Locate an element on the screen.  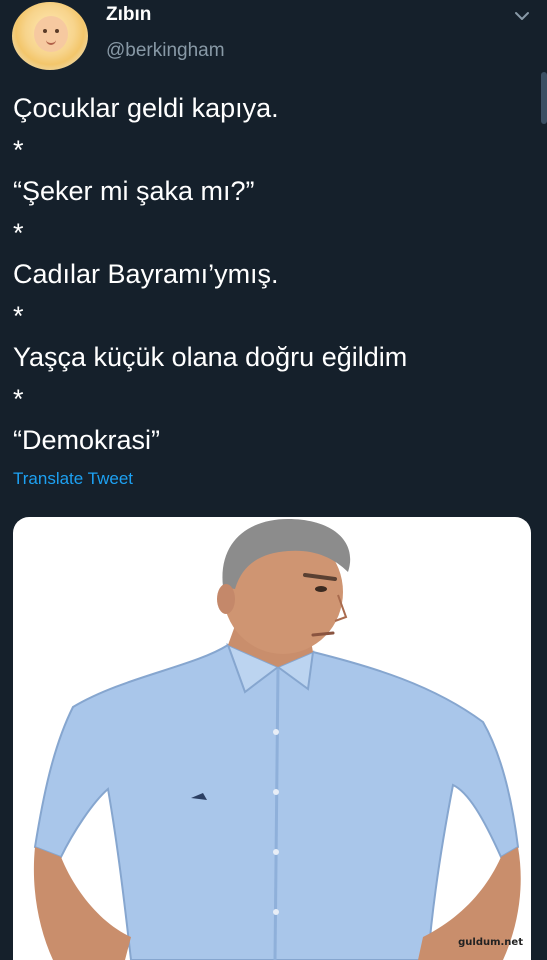
tweet-text-line: Yaşça küçük olana doğru eğildim is located at coordinates (210, 357).